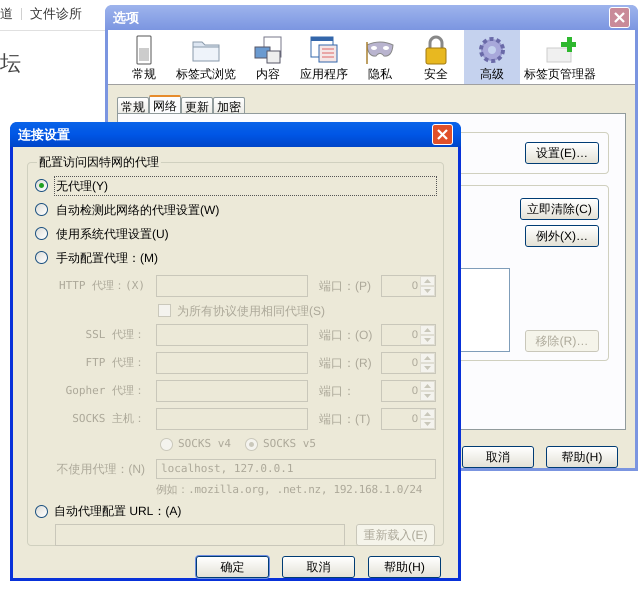 The height and width of the screenshot is (597, 641). Describe the element at coordinates (126, 17) in the screenshot. I see `window-title: 选项` at that location.